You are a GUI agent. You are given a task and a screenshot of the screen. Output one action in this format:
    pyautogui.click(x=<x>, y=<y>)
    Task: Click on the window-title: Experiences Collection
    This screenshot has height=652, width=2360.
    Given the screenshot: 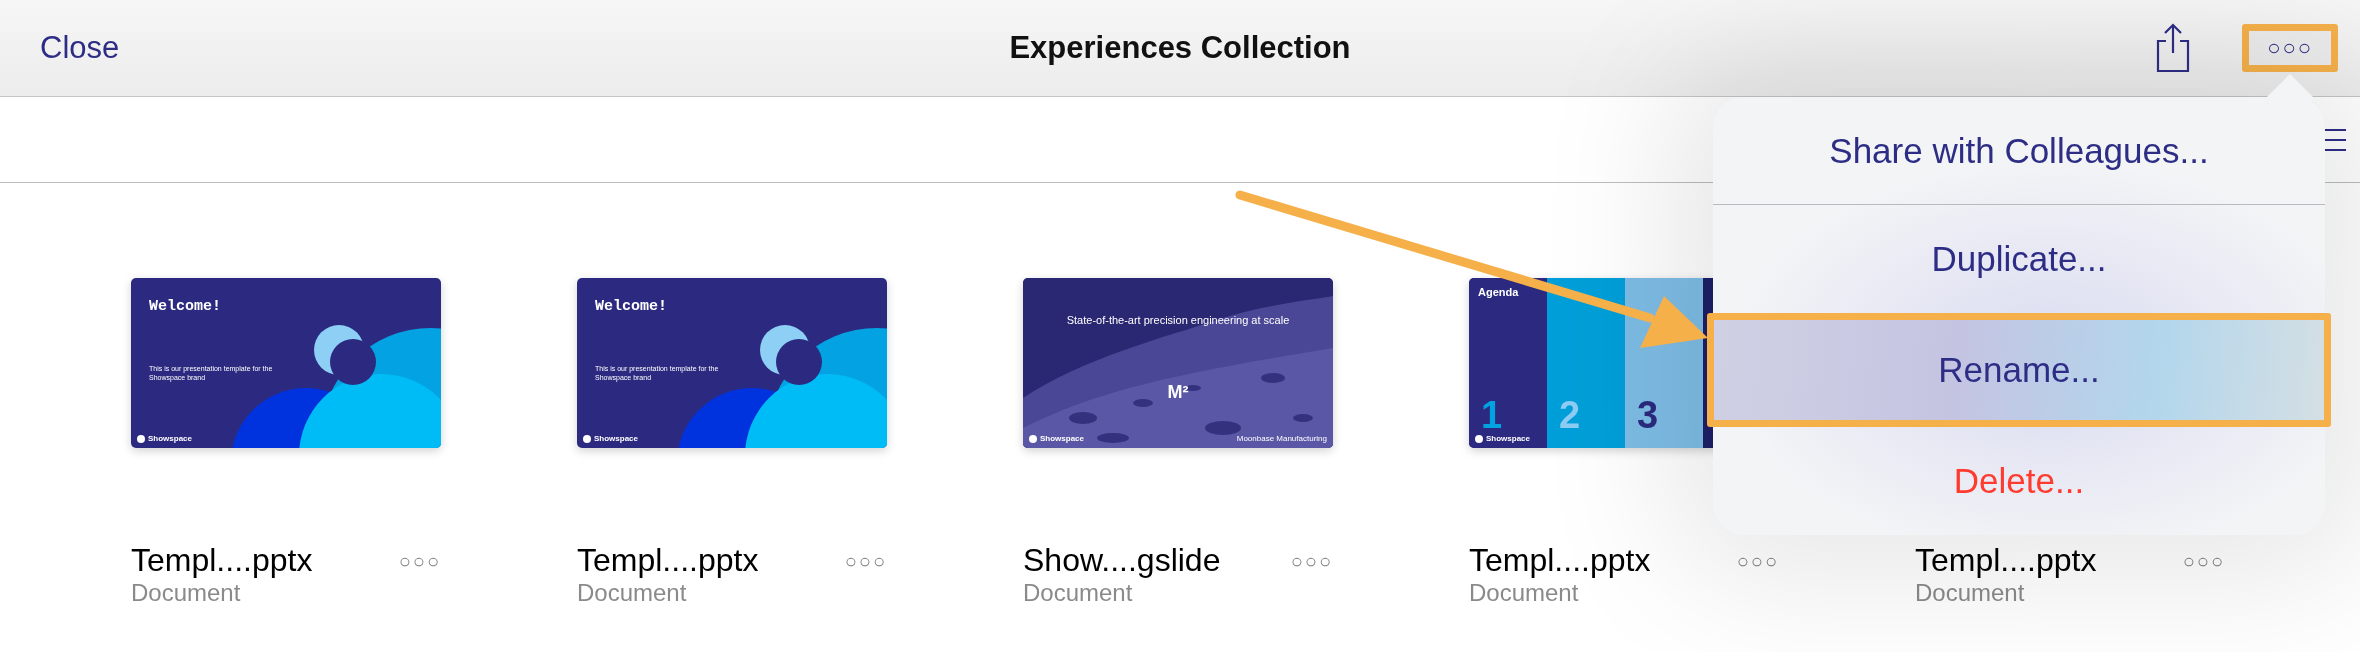 What is the action you would take?
    pyautogui.click(x=1180, y=48)
    